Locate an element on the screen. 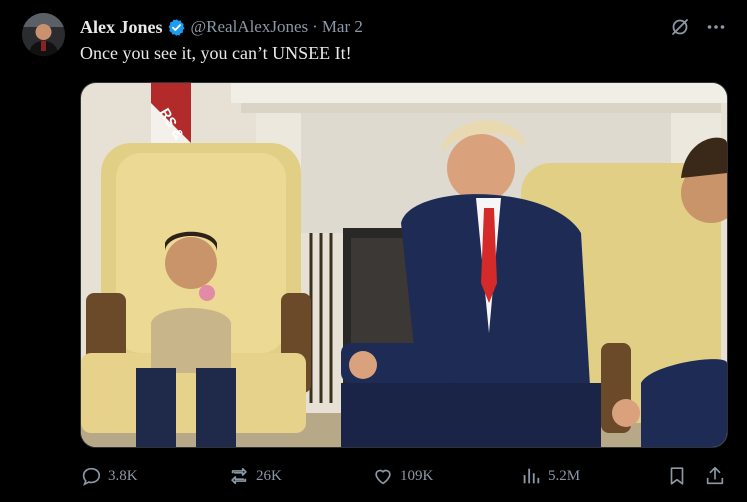 This screenshot has width=747, height=502. reply-count: 3.8K is located at coordinates (123, 475).